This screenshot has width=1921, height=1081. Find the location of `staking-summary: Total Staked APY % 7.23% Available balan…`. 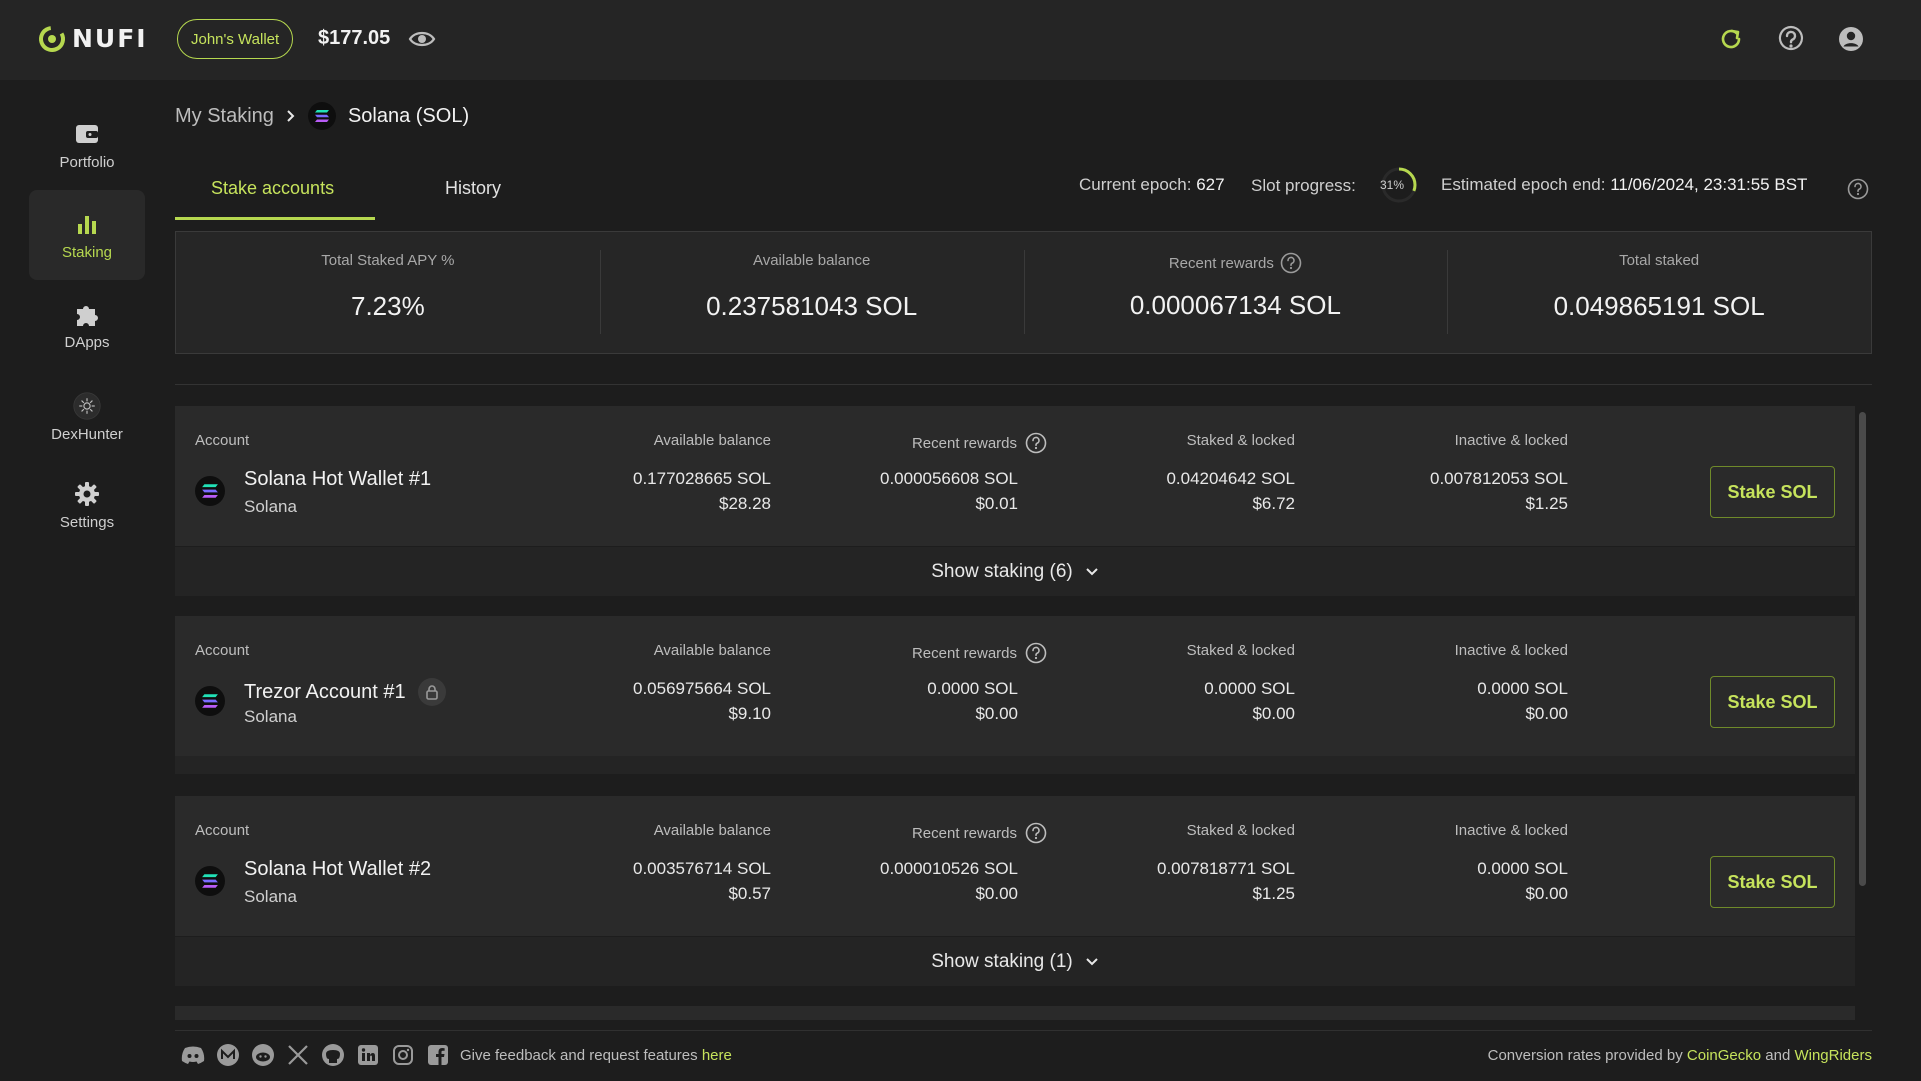

staking-summary: Total Staked APY % 7.23% Available balan… is located at coordinates (1023, 292).